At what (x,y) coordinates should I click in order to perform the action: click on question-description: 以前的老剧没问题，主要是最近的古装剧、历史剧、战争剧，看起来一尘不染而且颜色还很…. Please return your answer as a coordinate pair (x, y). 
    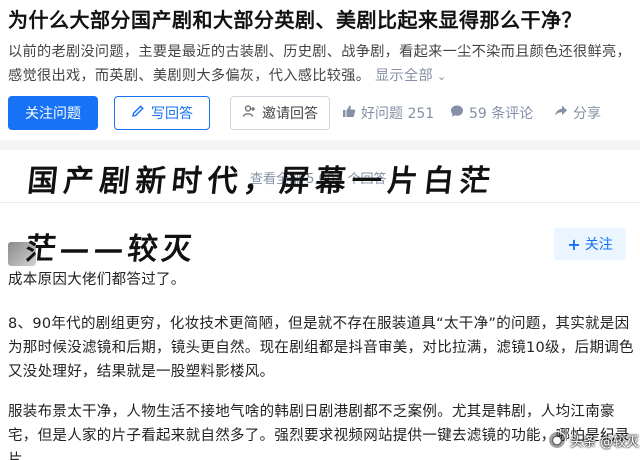
    Looking at the image, I should click on (321, 64).